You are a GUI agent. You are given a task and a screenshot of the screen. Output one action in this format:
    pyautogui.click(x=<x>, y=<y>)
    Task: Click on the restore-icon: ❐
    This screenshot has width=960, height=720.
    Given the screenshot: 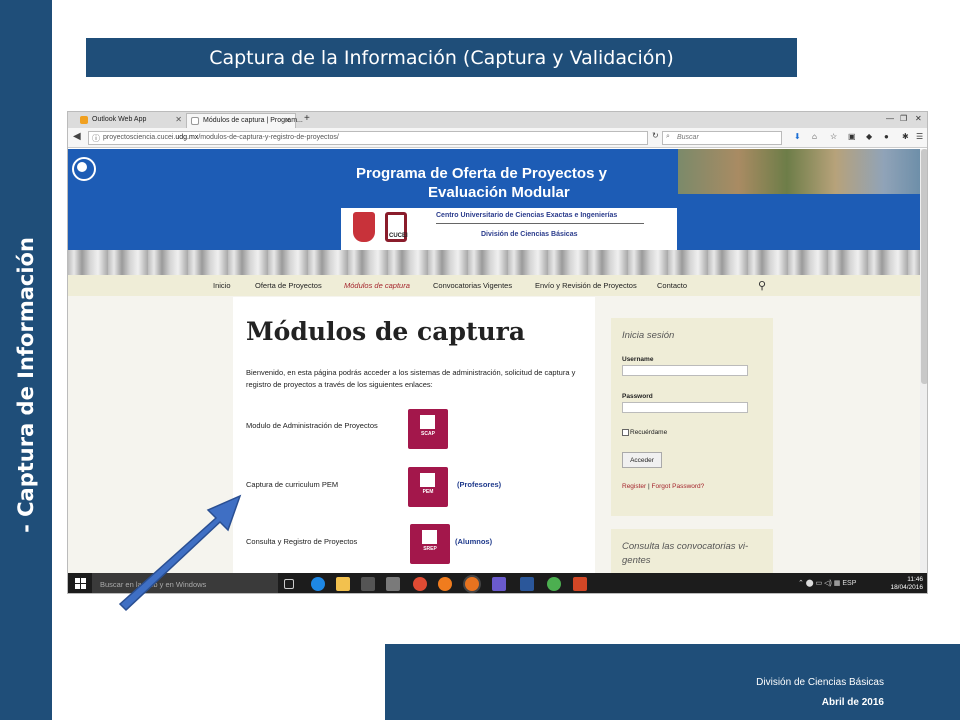 What is the action you would take?
    pyautogui.click(x=903, y=118)
    